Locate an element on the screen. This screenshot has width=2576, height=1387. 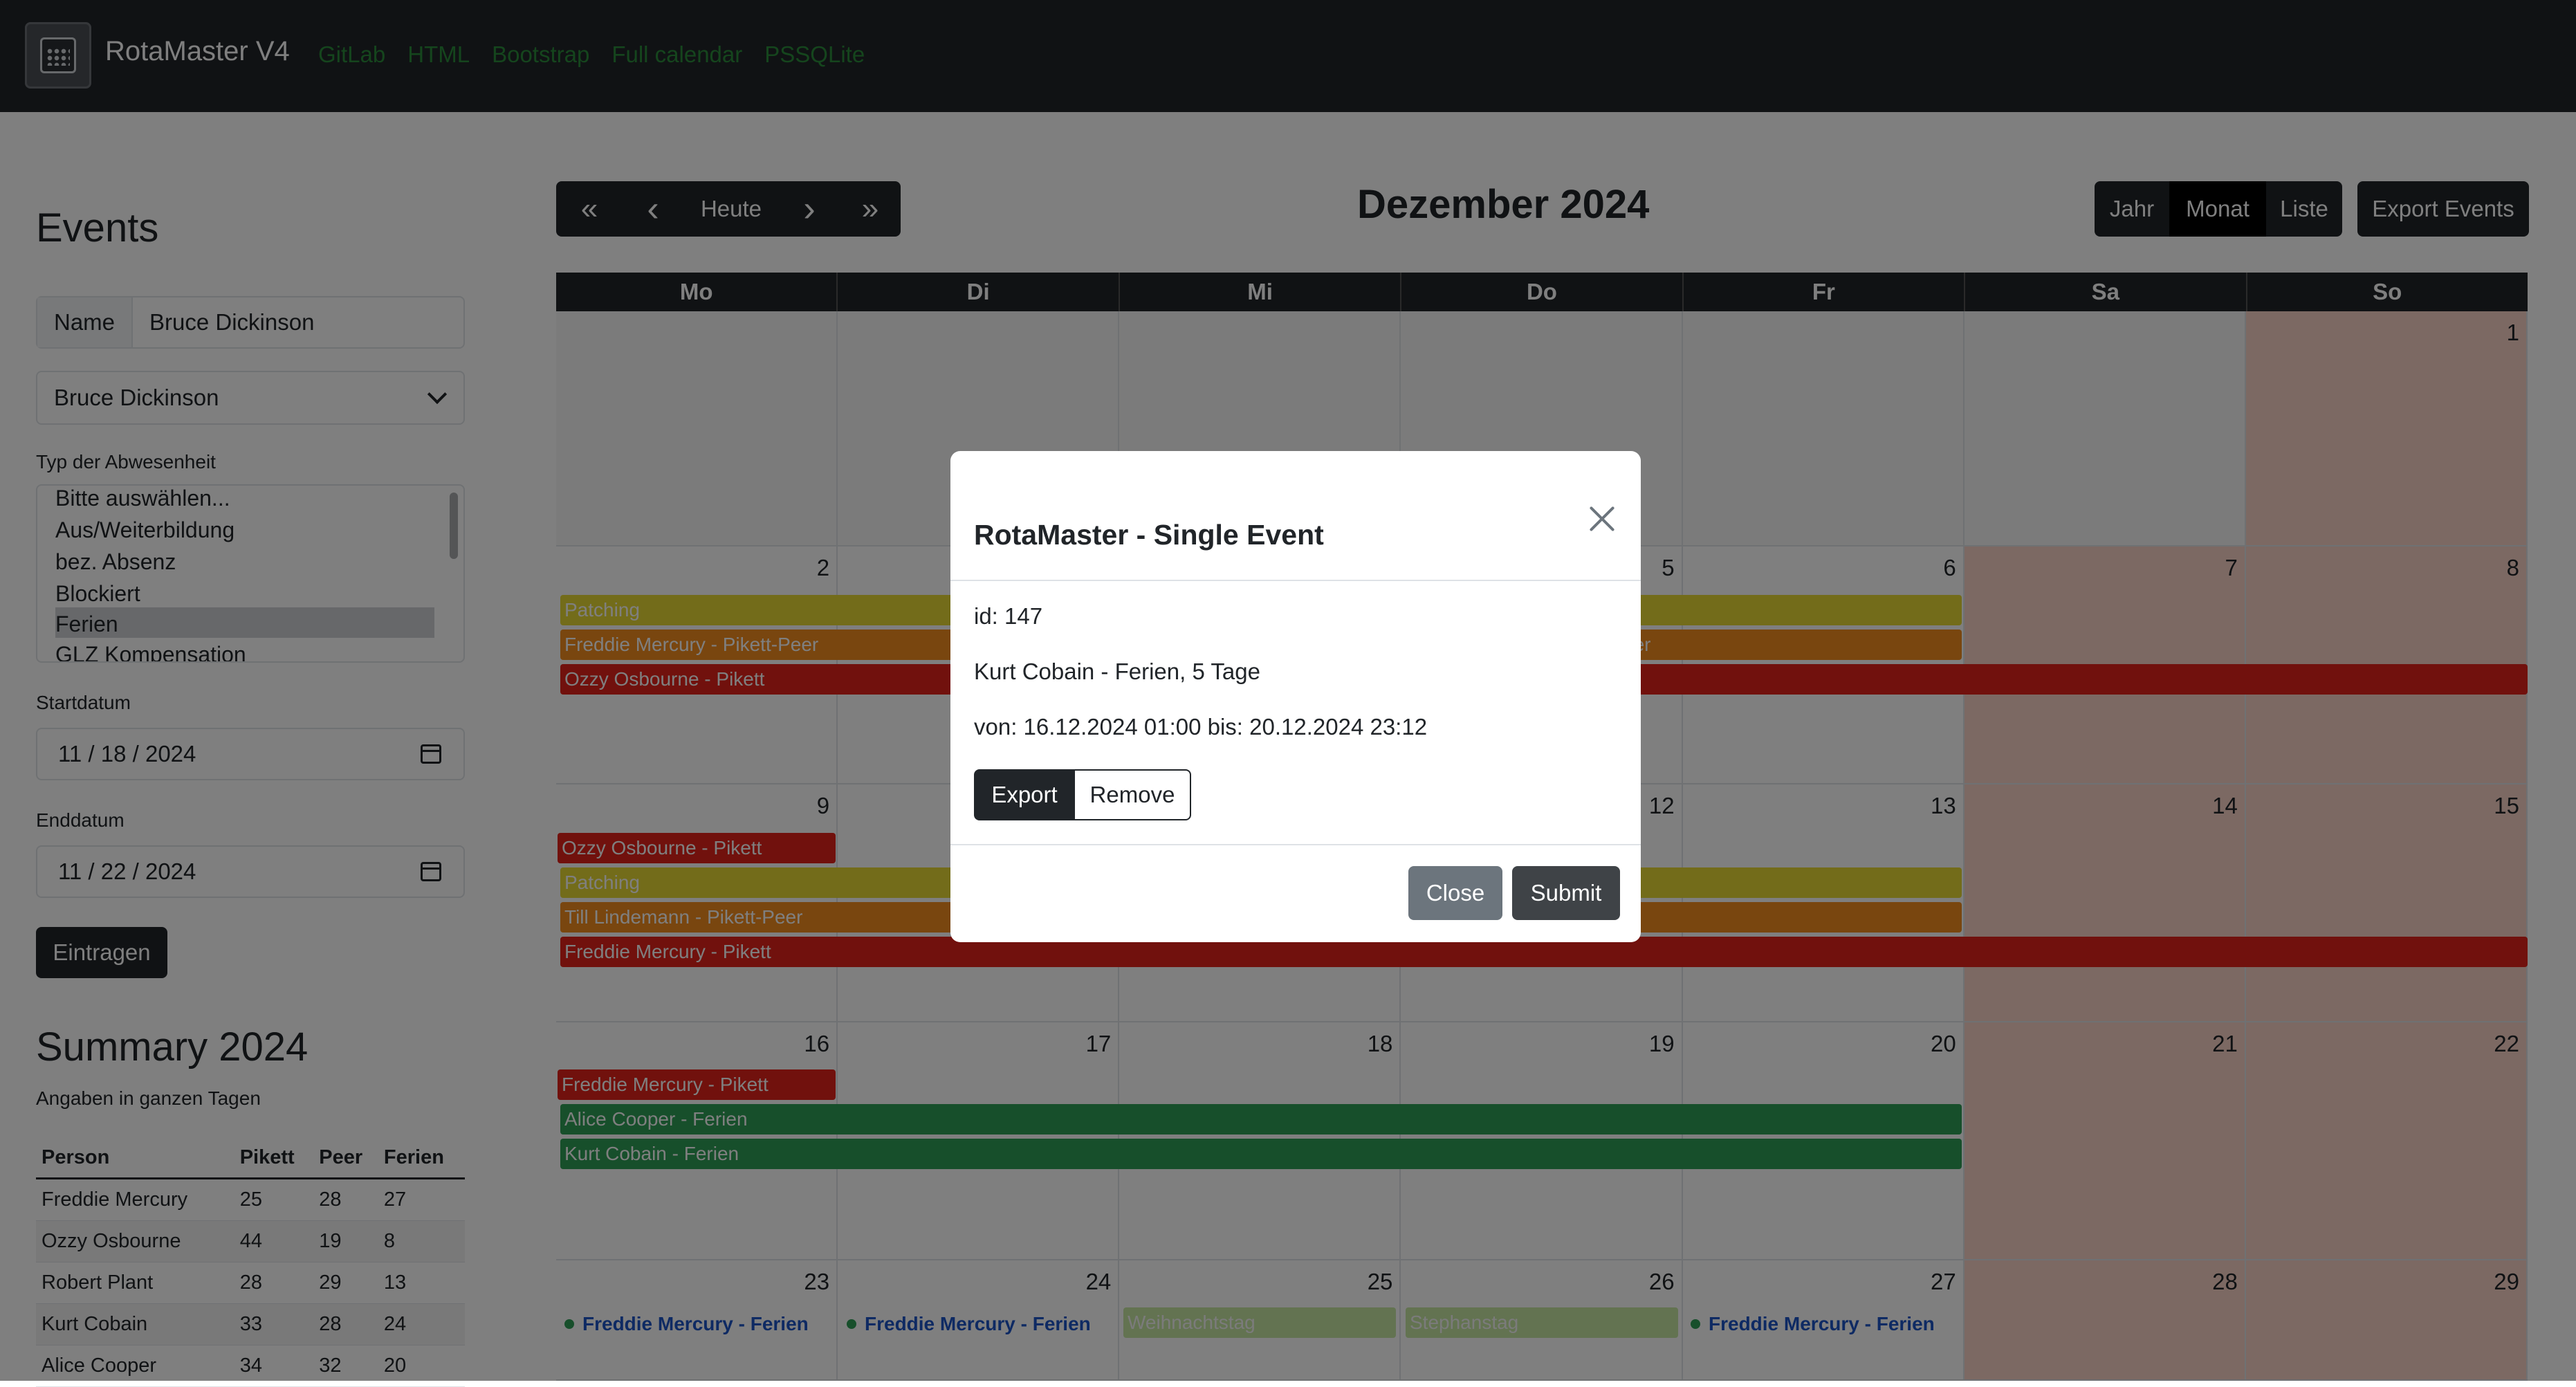
close-button: Close is located at coordinates (1455, 893).